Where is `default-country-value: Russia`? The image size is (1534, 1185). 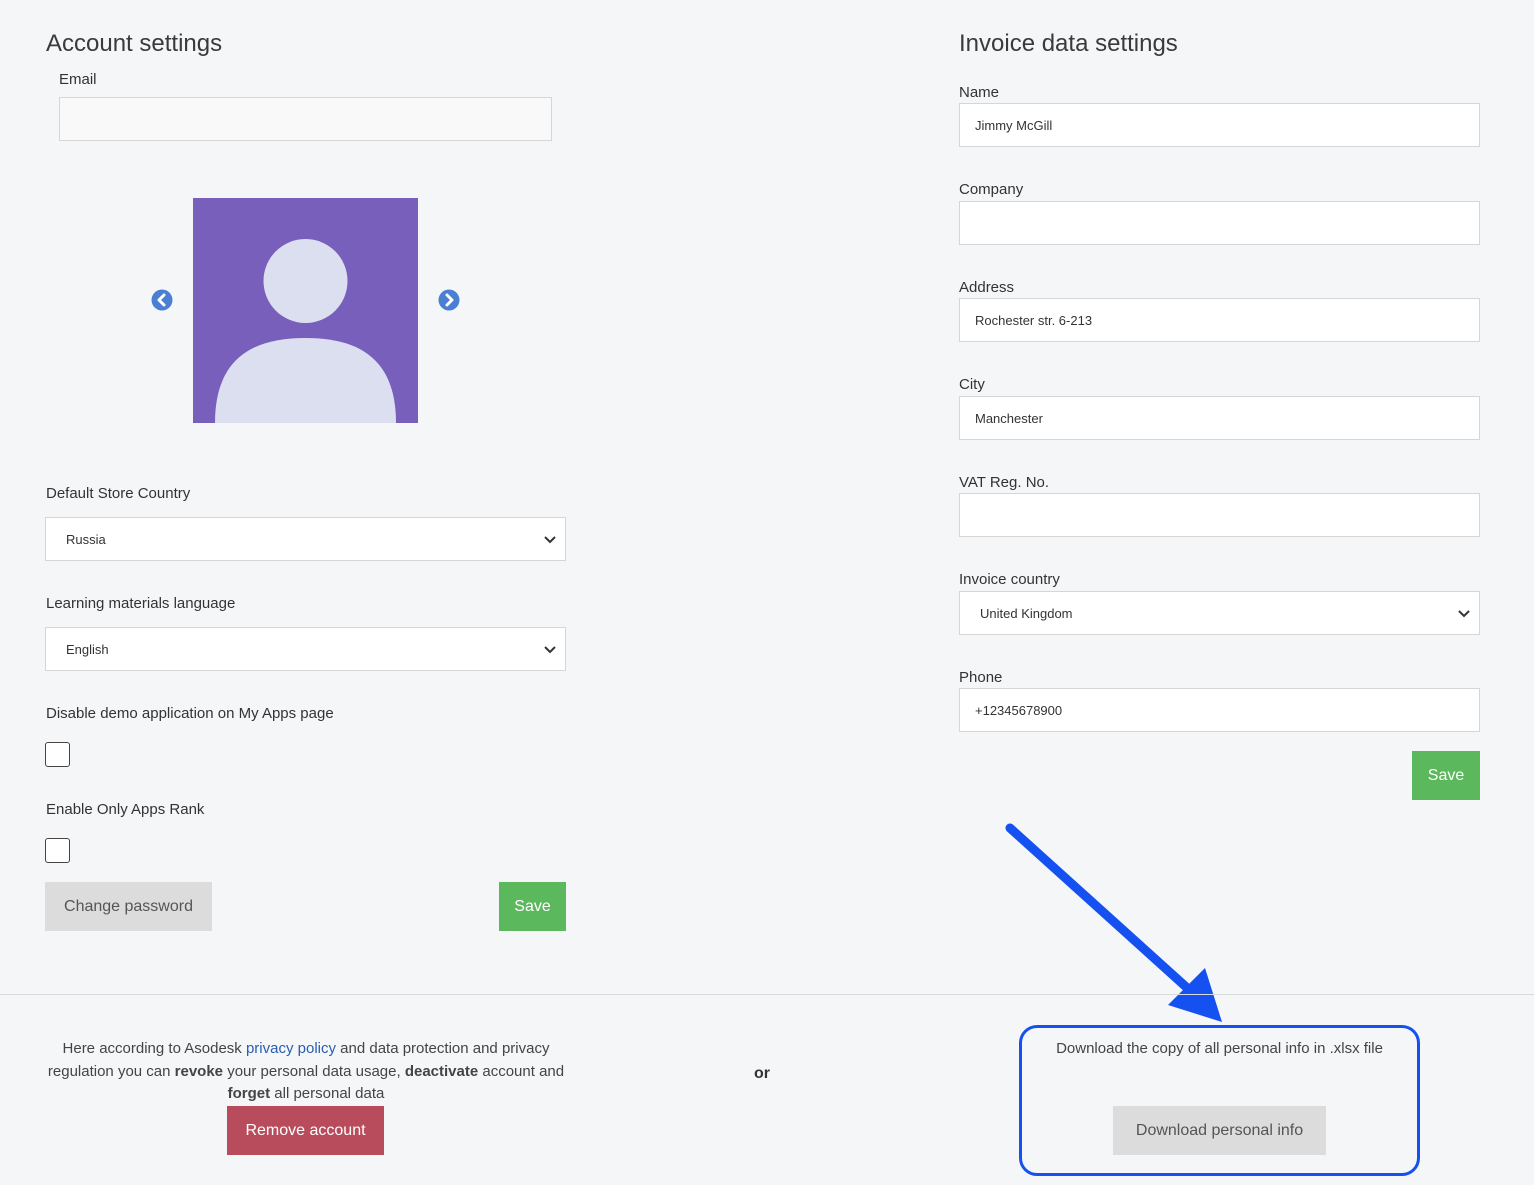 default-country-value: Russia is located at coordinates (86, 539).